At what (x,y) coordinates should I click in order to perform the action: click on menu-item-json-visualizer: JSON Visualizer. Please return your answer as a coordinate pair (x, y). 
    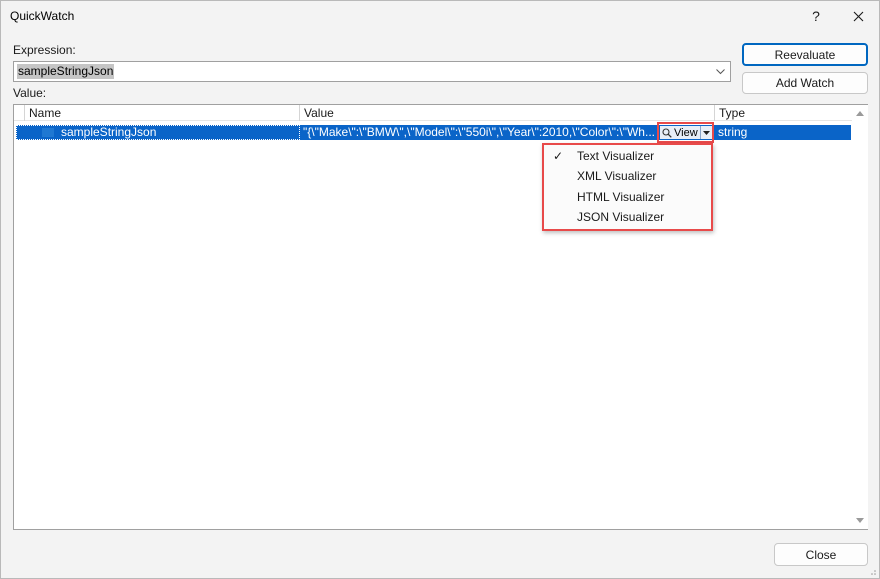
    Looking at the image, I should click on (627, 217).